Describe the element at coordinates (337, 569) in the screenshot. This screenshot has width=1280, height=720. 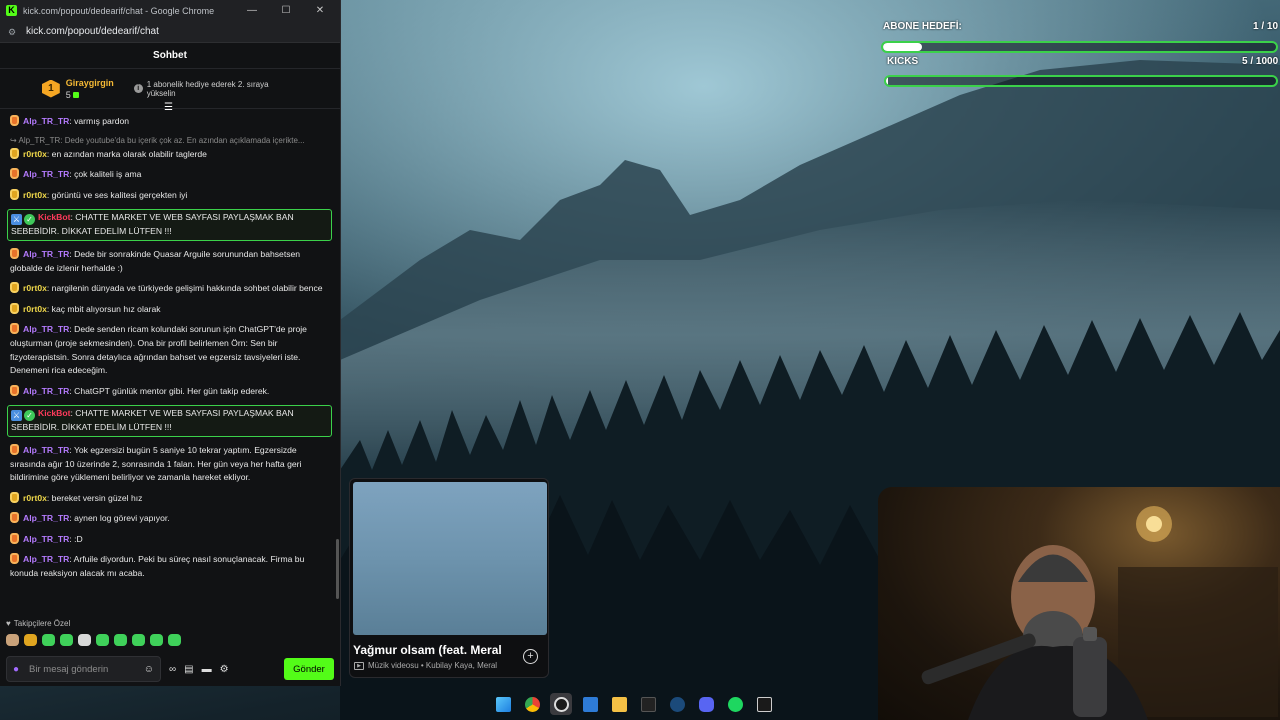
I see `chat-scrollbar` at that location.